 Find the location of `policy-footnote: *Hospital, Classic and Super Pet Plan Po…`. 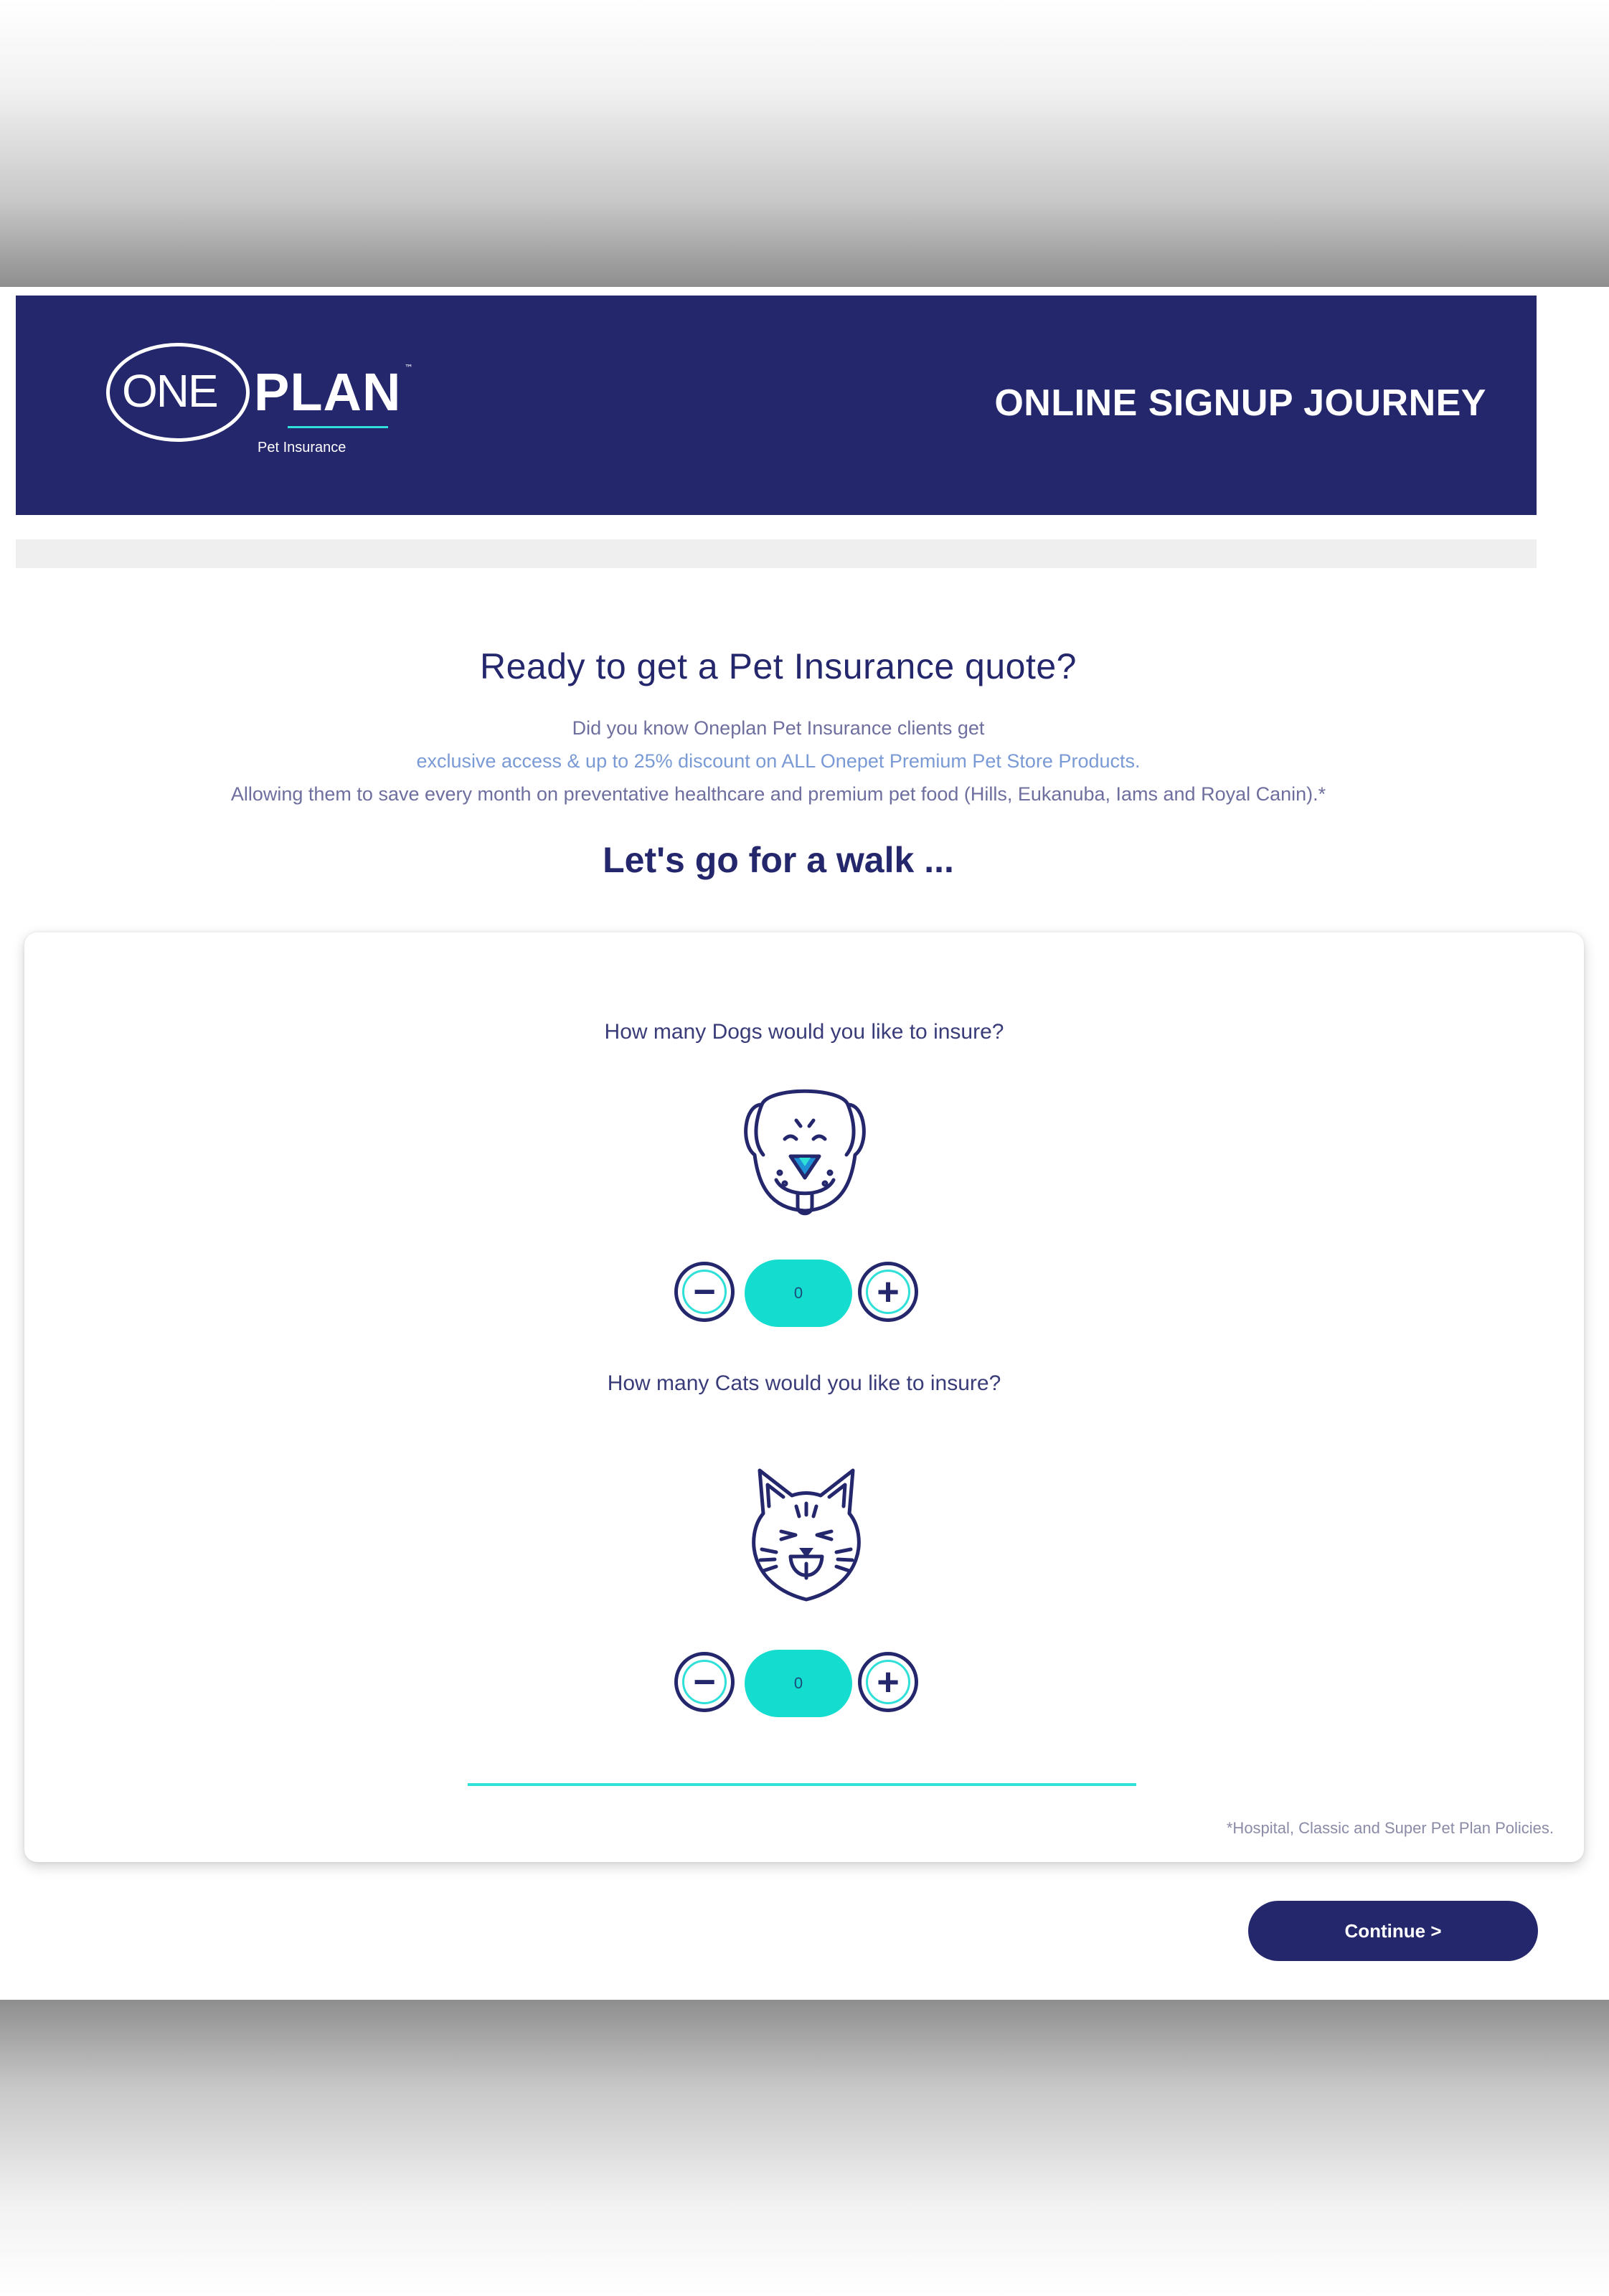

policy-footnote: *Hospital, Classic and Super Pet Plan Po… is located at coordinates (1390, 1828).